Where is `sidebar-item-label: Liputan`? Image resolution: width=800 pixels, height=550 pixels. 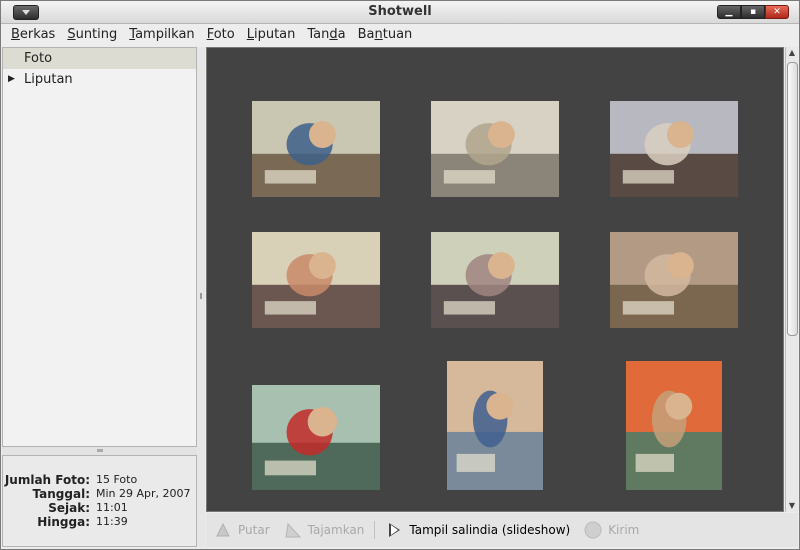
sidebar-item-label: Liputan is located at coordinates (48, 79).